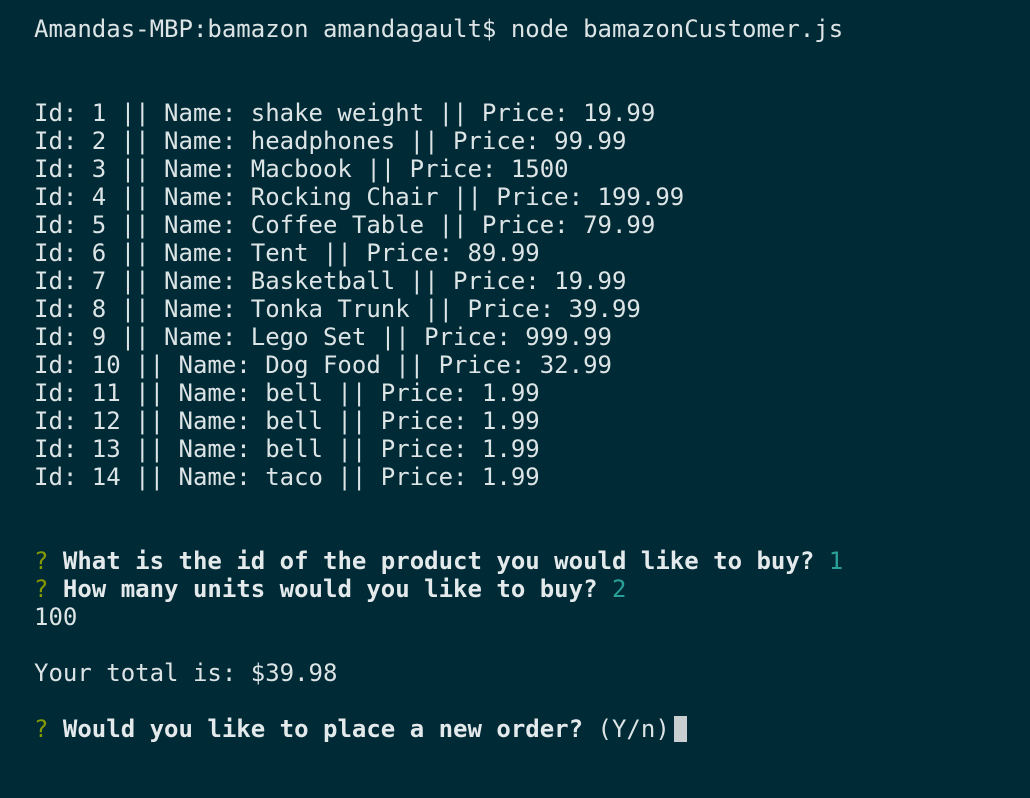 The image size is (1030, 798). What do you see at coordinates (633, 729) in the screenshot?
I see `answer-hint: (Y/n)` at bounding box center [633, 729].